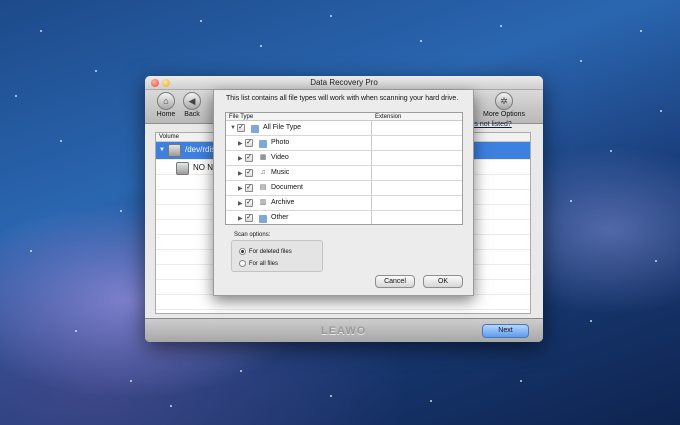  What do you see at coordinates (263, 157) in the screenshot?
I see `video-icon: ▦` at bounding box center [263, 157].